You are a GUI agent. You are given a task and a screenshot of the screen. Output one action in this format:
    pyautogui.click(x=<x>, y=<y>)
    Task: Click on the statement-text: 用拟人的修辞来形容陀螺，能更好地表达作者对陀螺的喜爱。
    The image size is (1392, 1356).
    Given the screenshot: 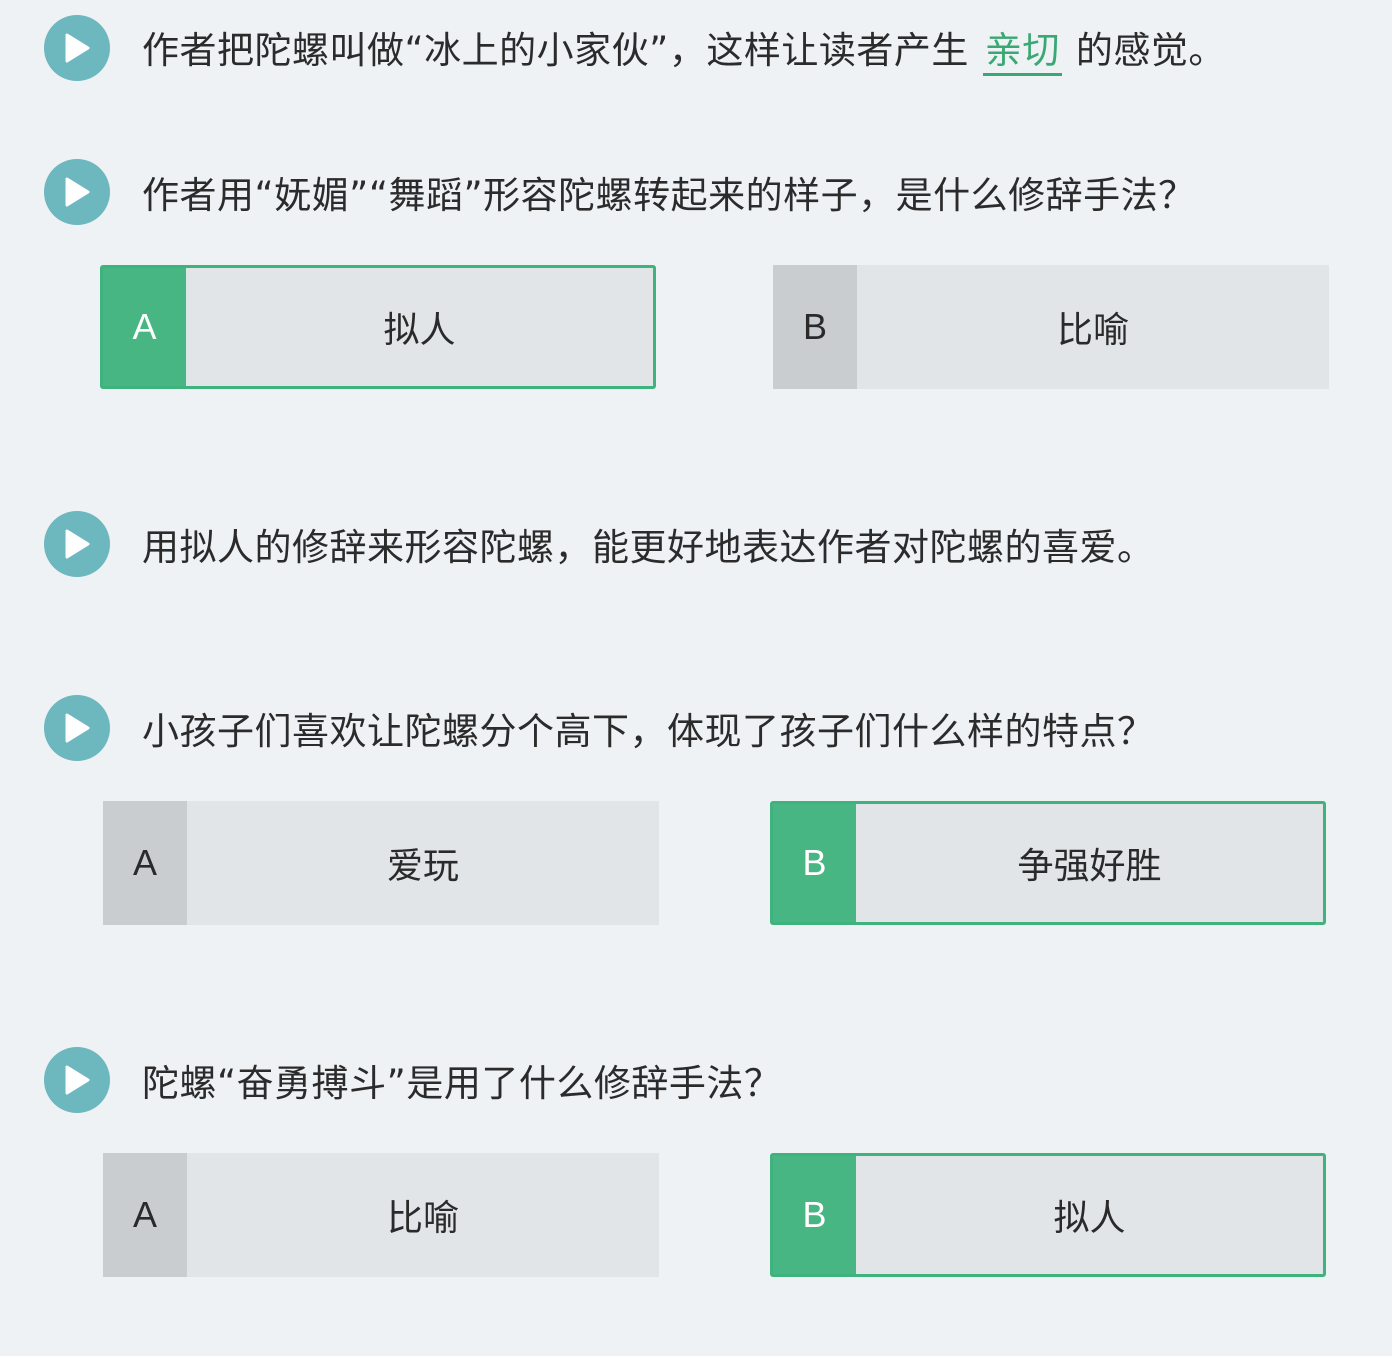 What is the action you would take?
    pyautogui.click(x=648, y=547)
    